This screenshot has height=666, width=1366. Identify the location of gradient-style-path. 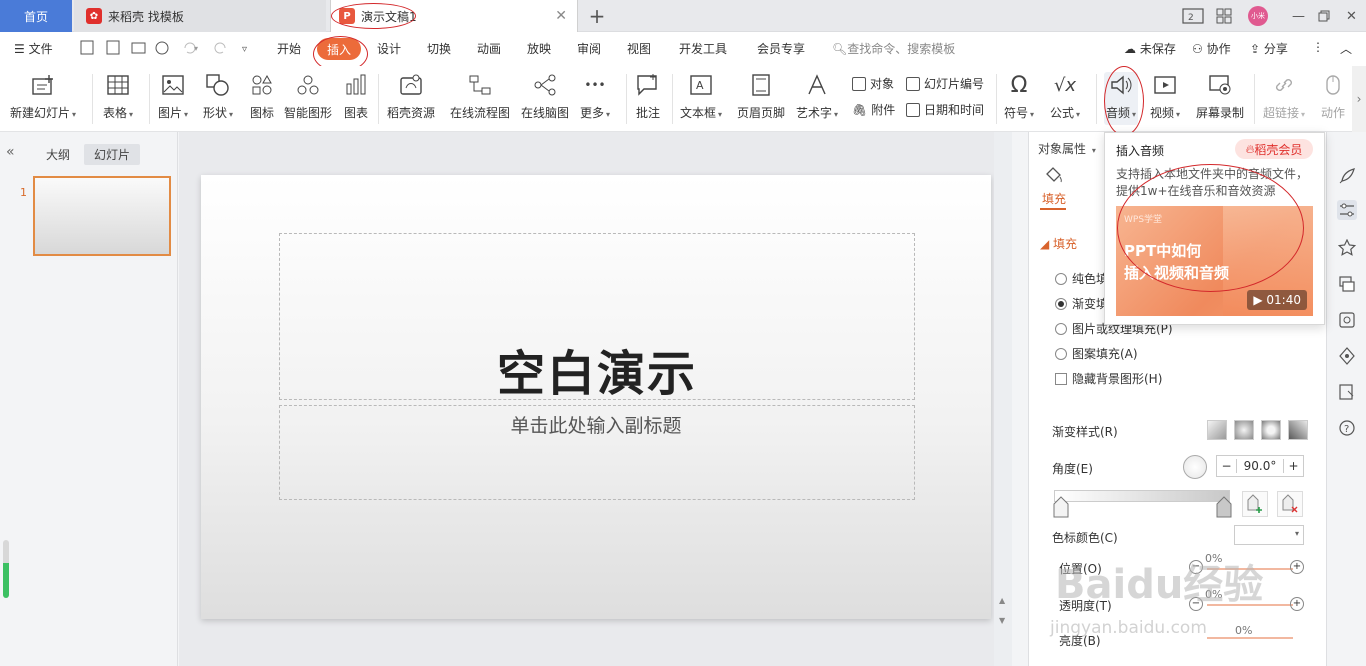
(1298, 430).